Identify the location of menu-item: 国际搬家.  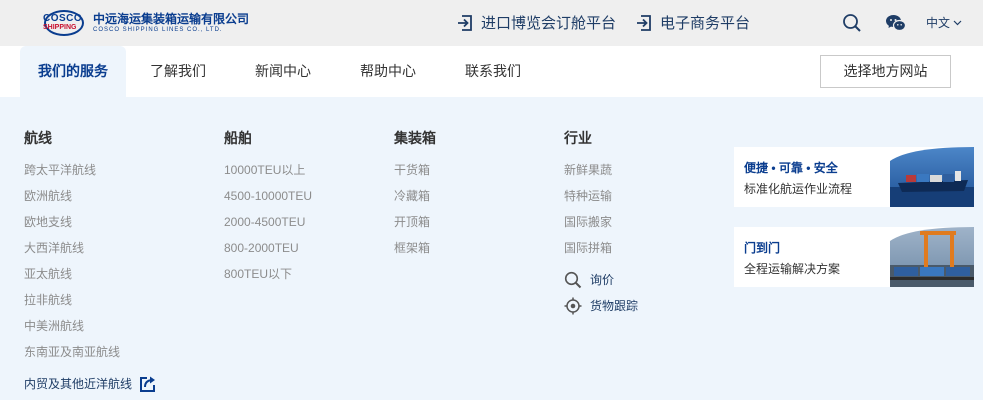
(601, 228).